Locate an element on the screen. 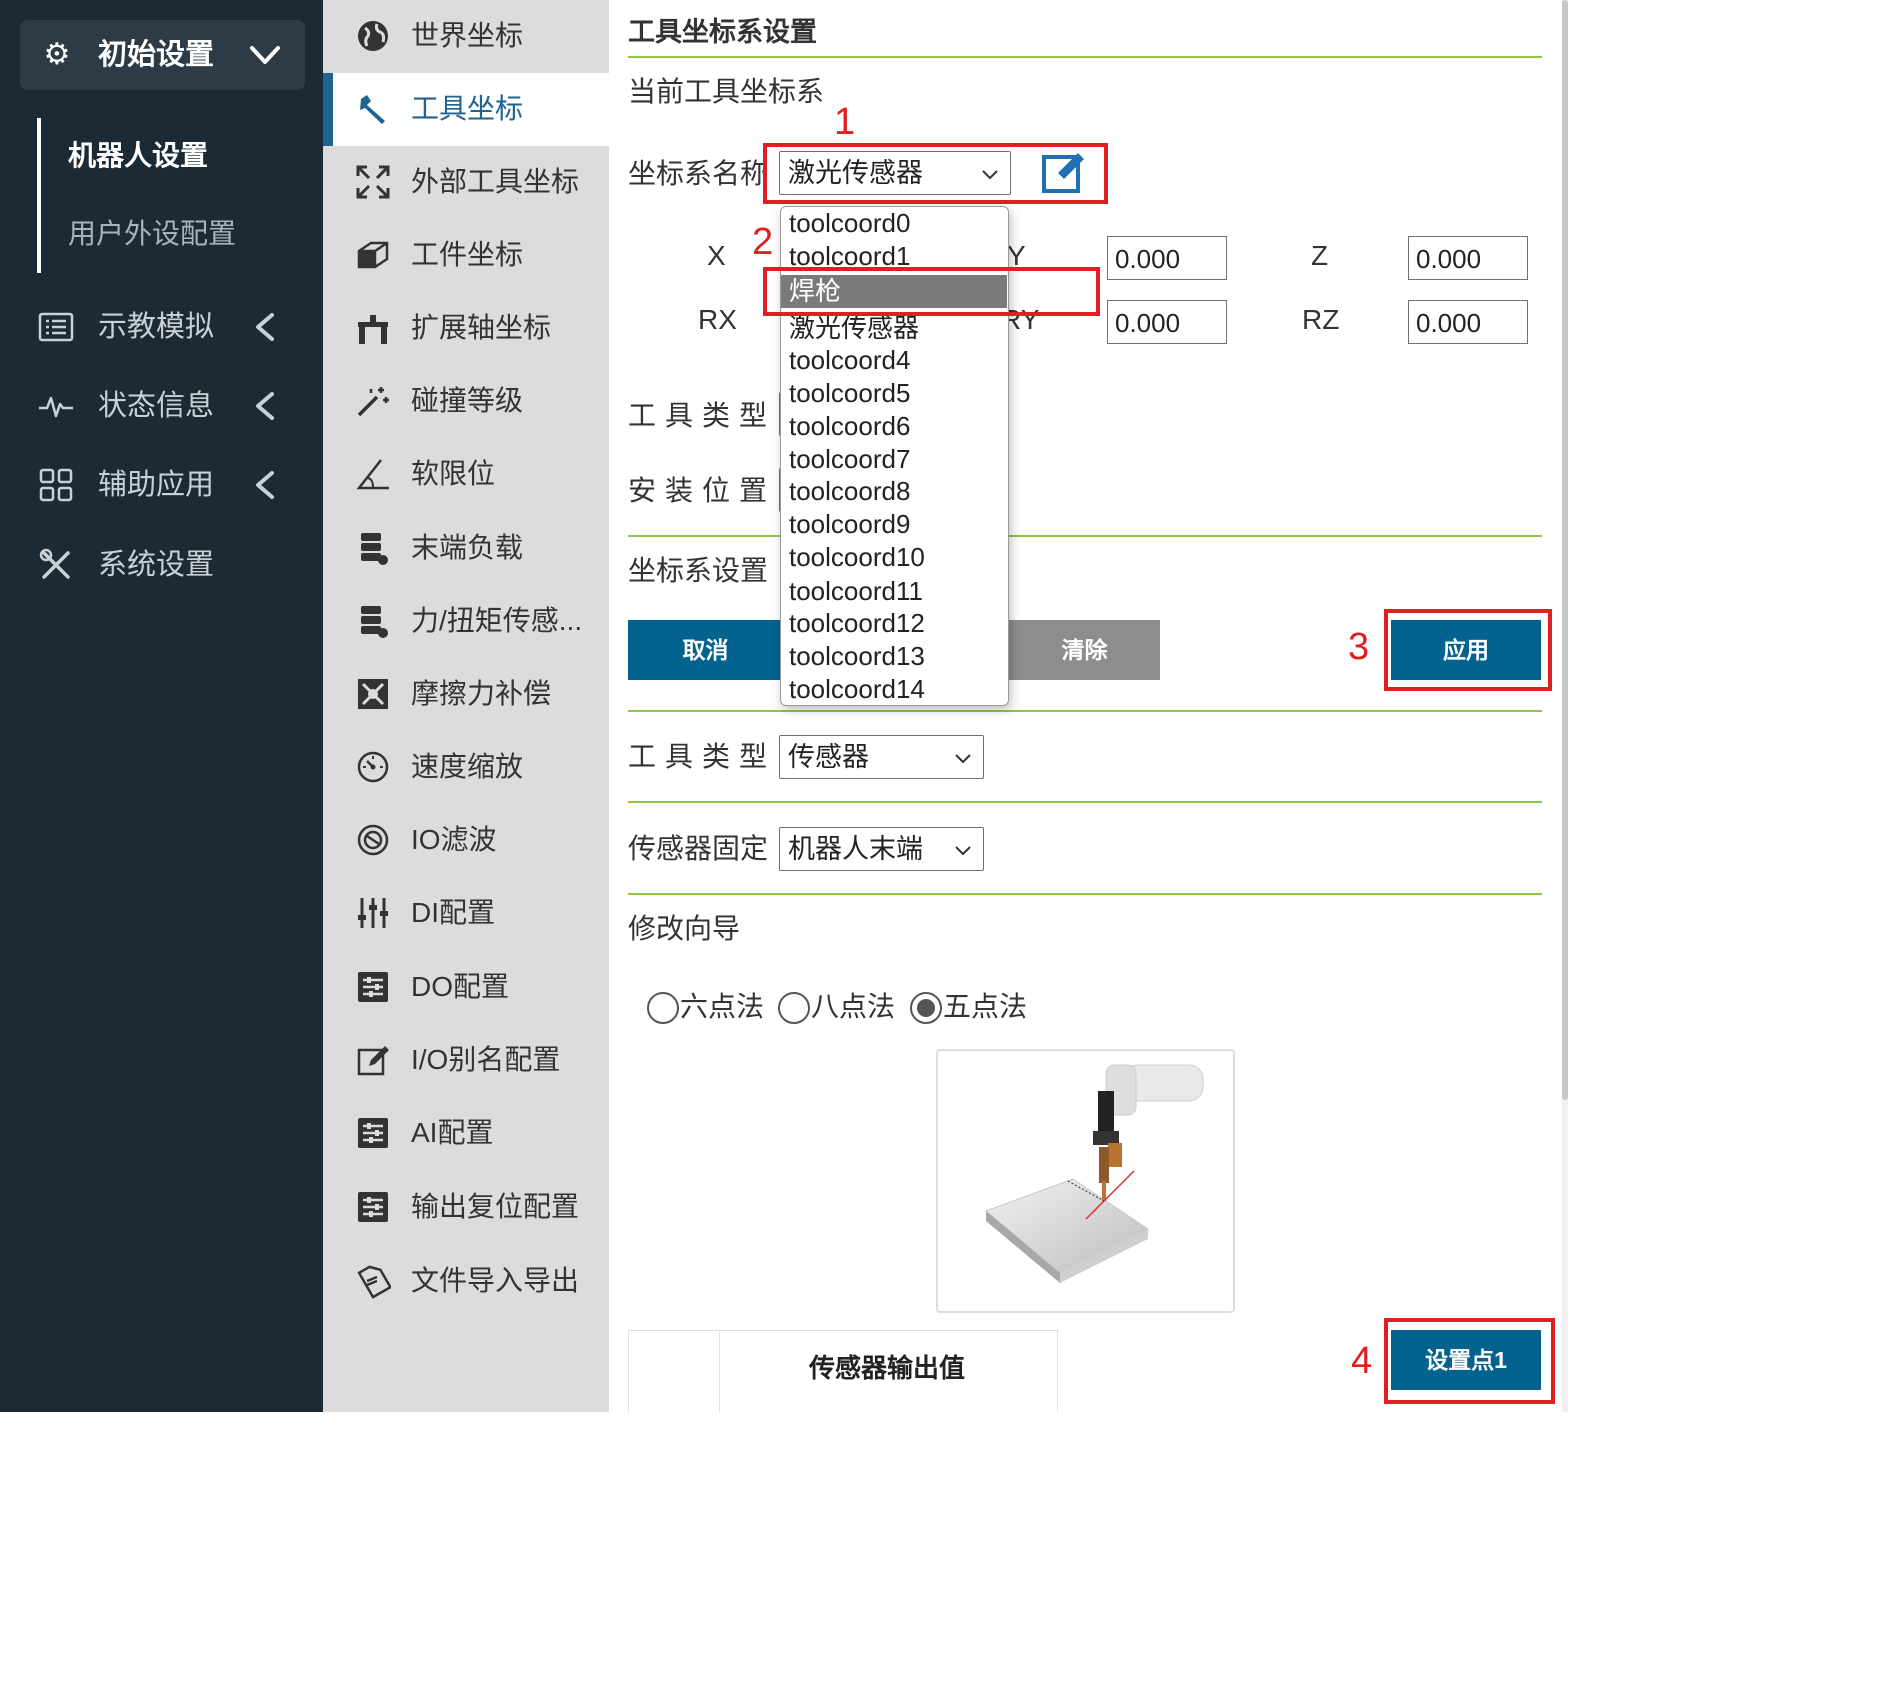 The image size is (1877, 1690). menu-item-external-tool-coord: 外部工具坐标 is located at coordinates (466, 182).